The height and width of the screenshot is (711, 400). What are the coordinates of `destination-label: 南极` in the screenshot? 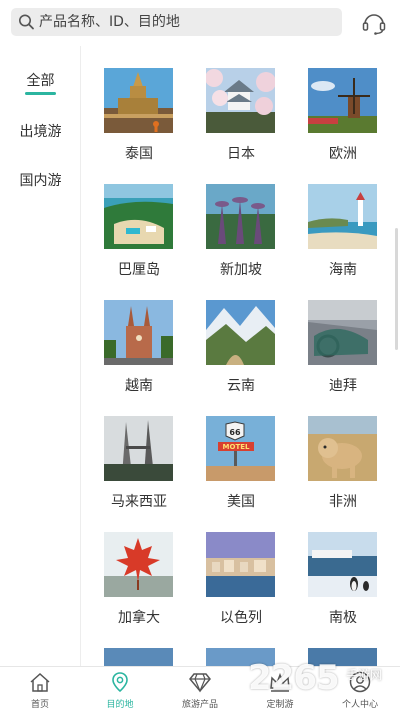 It's located at (343, 618).